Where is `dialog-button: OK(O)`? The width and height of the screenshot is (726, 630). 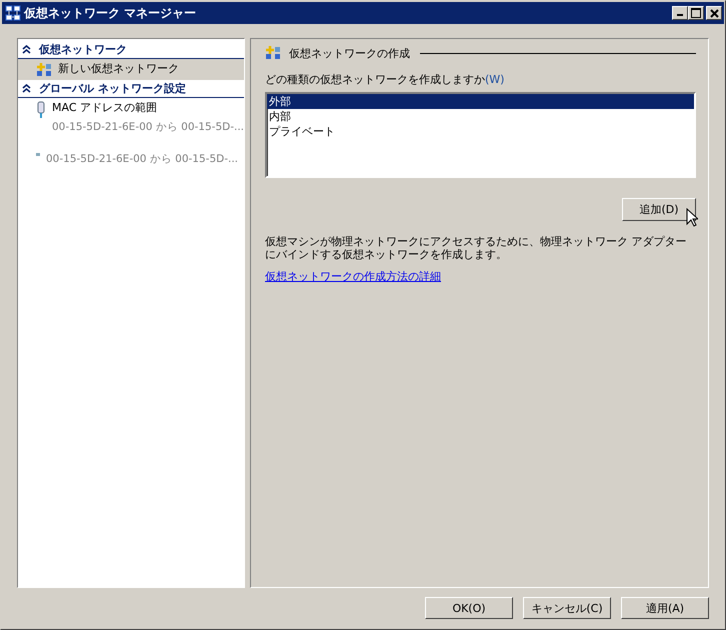
dialog-button: OK(O) is located at coordinates (469, 608).